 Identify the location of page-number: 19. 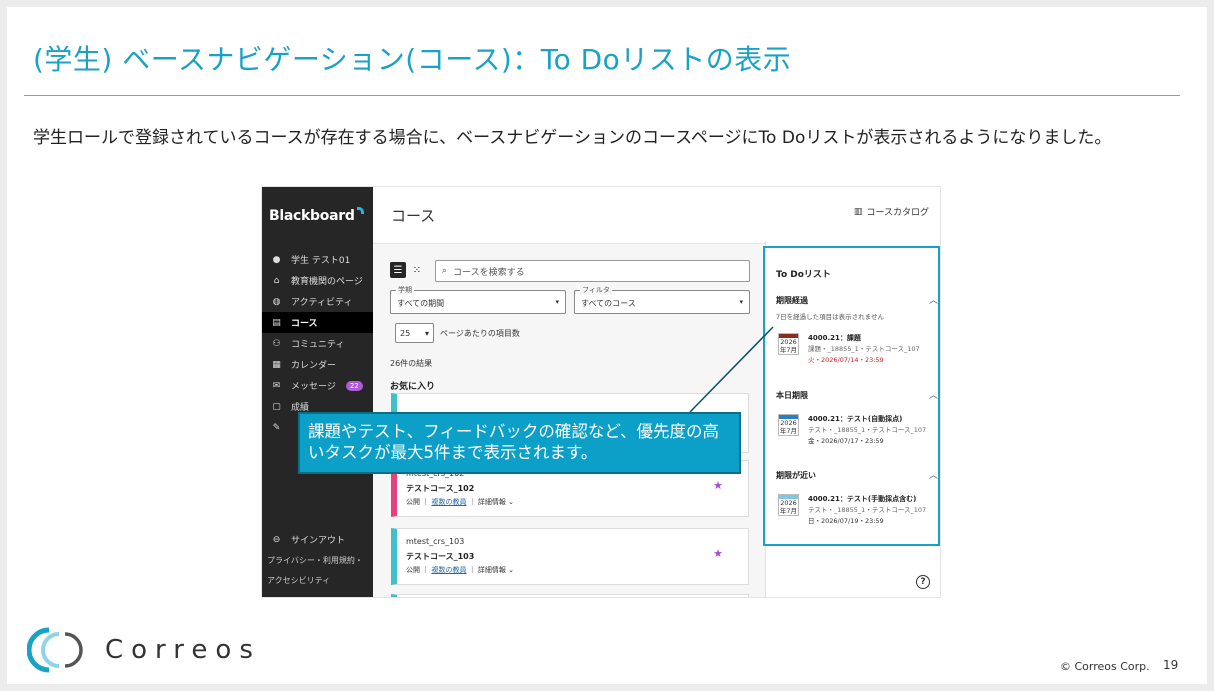
(1171, 665).